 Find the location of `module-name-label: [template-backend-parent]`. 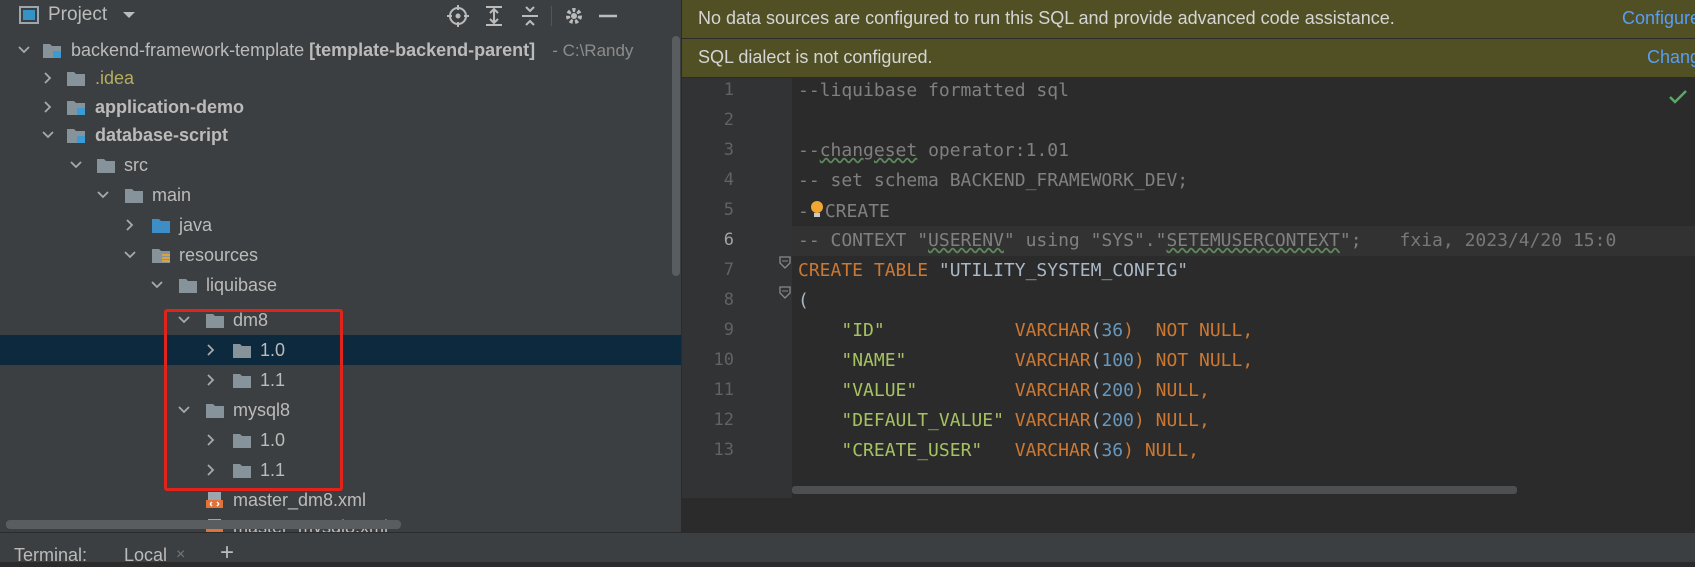

module-name-label: [template-backend-parent] is located at coordinates (422, 50).